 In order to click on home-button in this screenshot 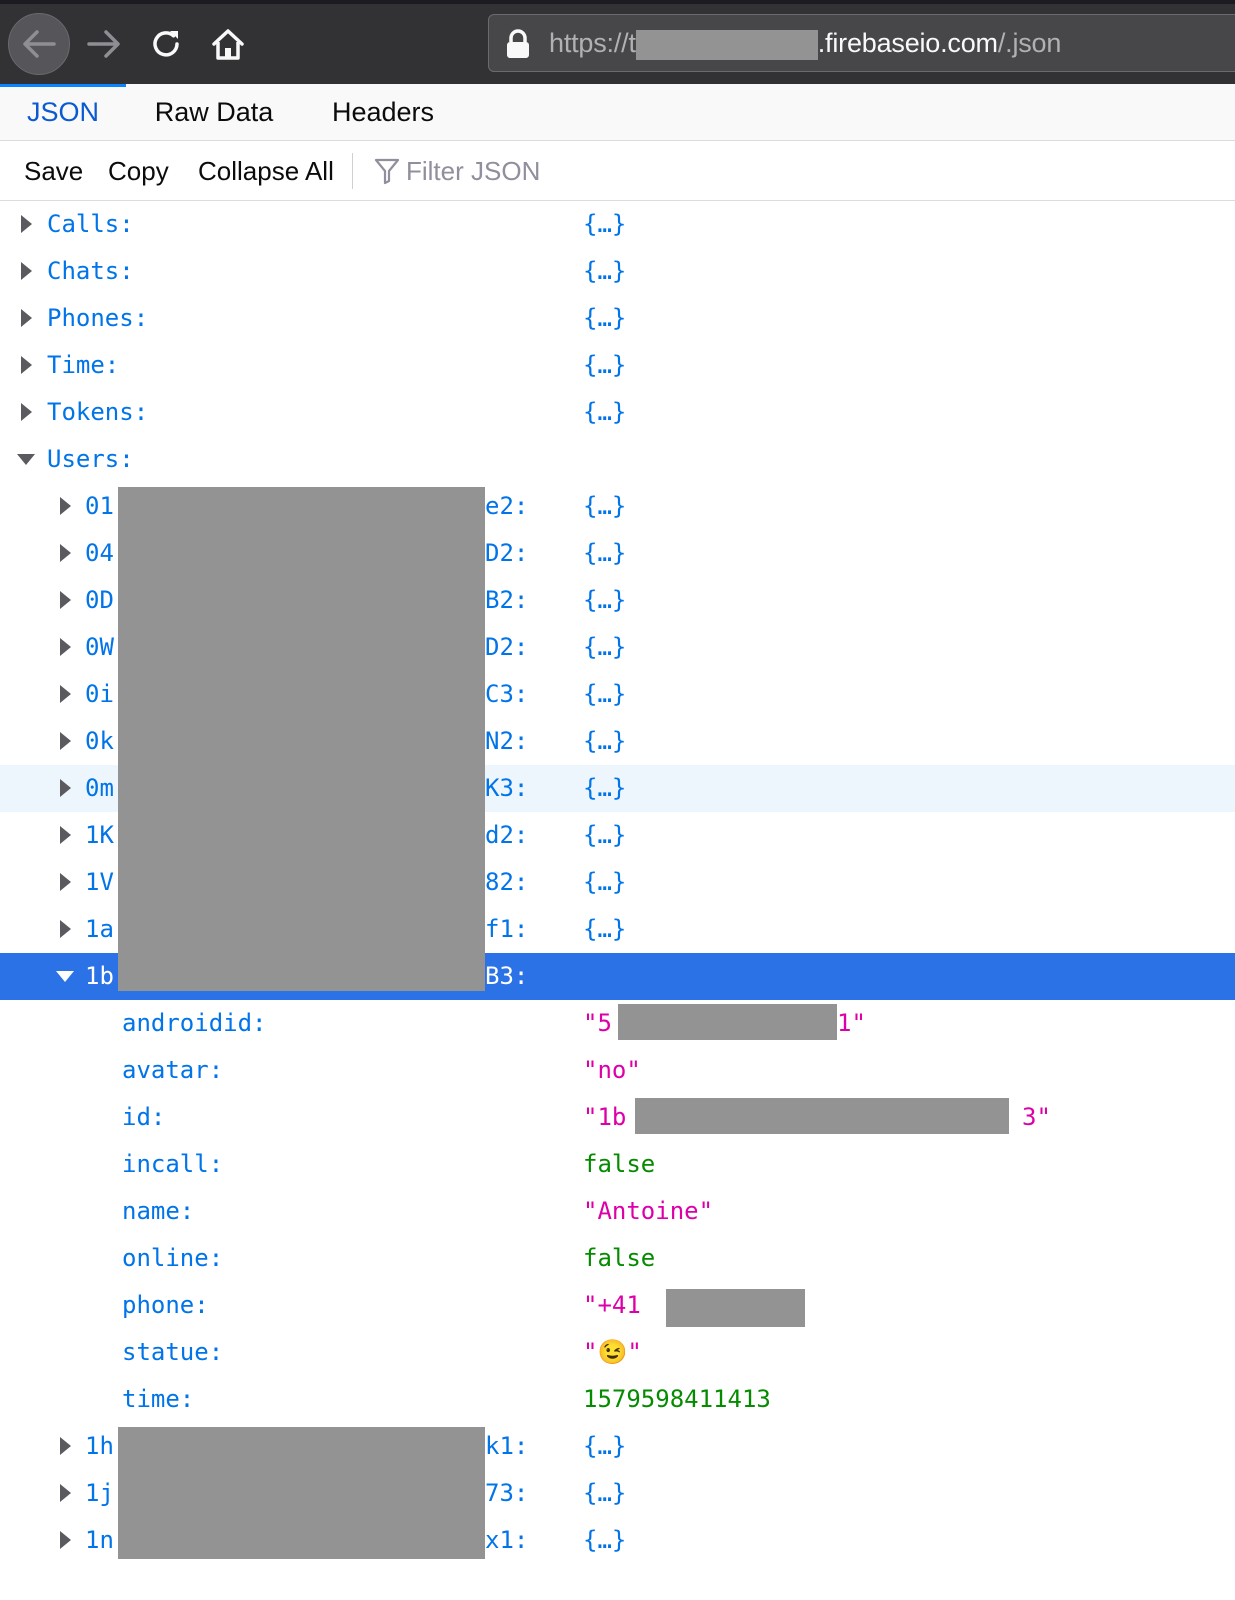, I will do `click(228, 44)`.